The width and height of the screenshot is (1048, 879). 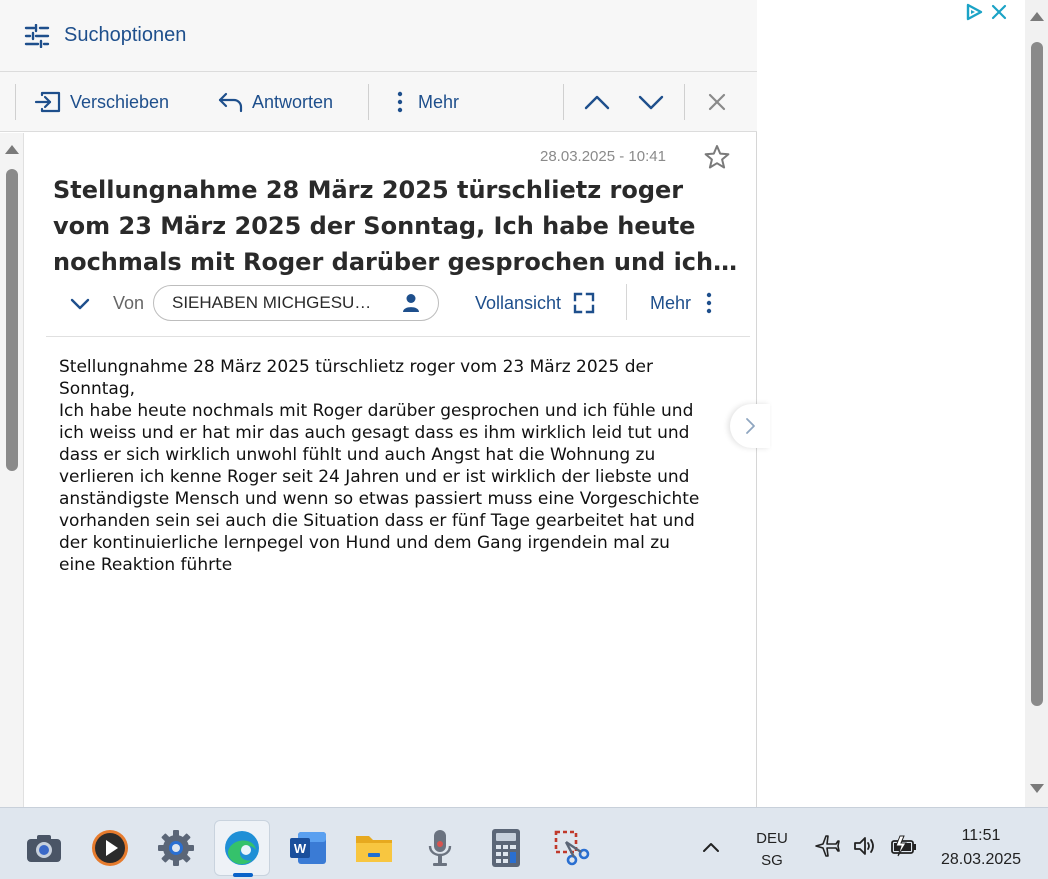 I want to click on body-line: Sonntag,, so click(x=97, y=389).